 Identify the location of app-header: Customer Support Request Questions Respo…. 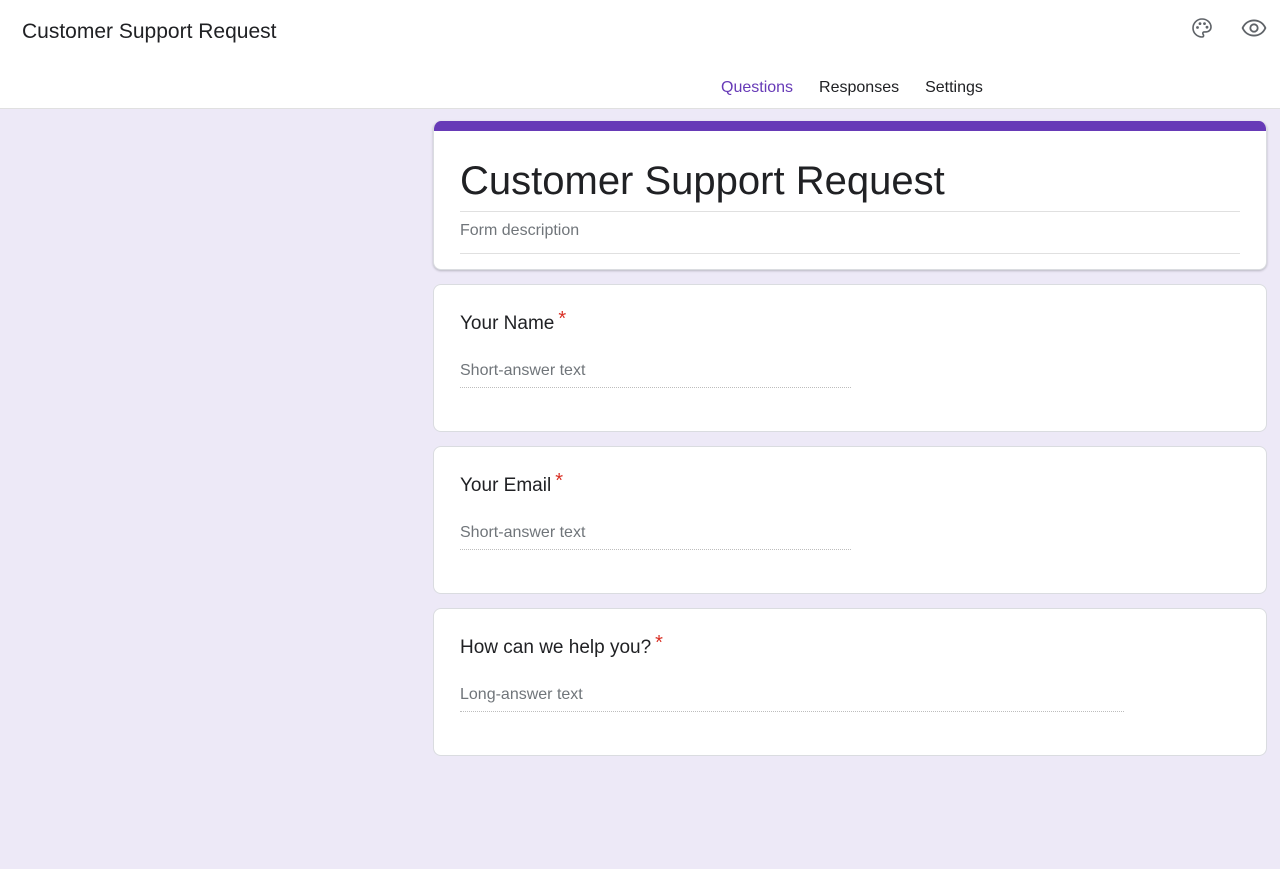
(640, 54).